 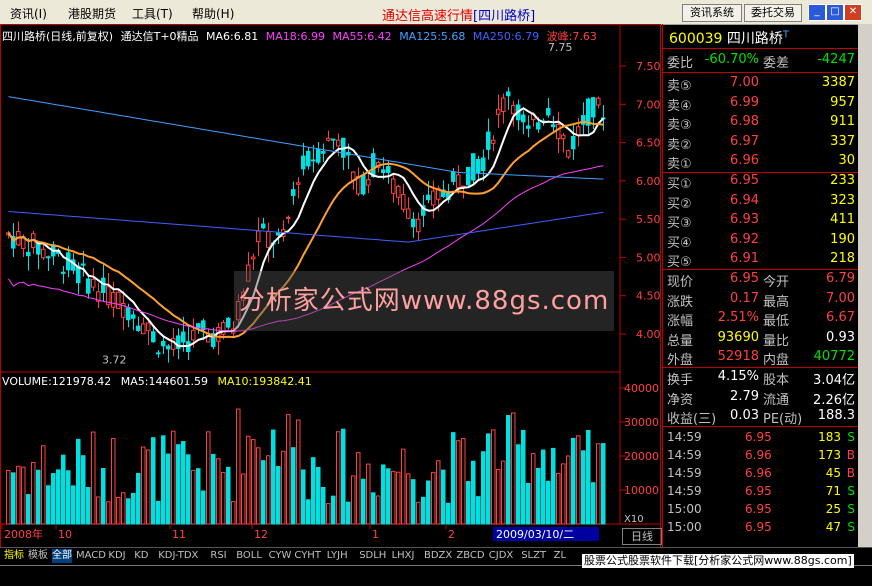 What do you see at coordinates (372, 556) in the screenshot?
I see `tab-sdlh: SDLH` at bounding box center [372, 556].